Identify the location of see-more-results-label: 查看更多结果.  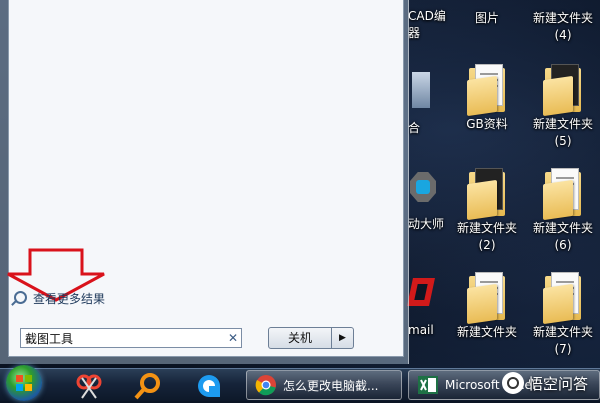
(69, 299).